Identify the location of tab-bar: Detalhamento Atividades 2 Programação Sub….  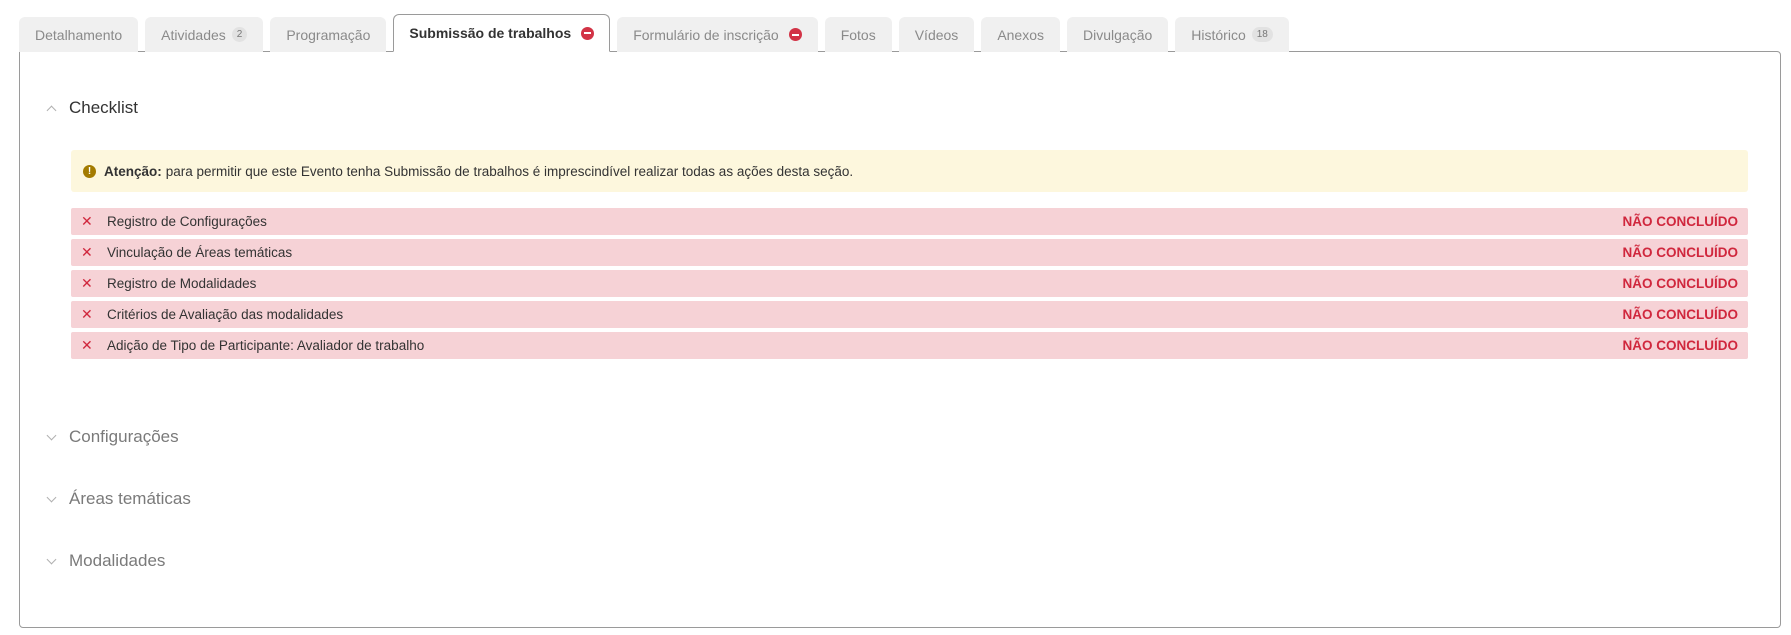
(654, 33).